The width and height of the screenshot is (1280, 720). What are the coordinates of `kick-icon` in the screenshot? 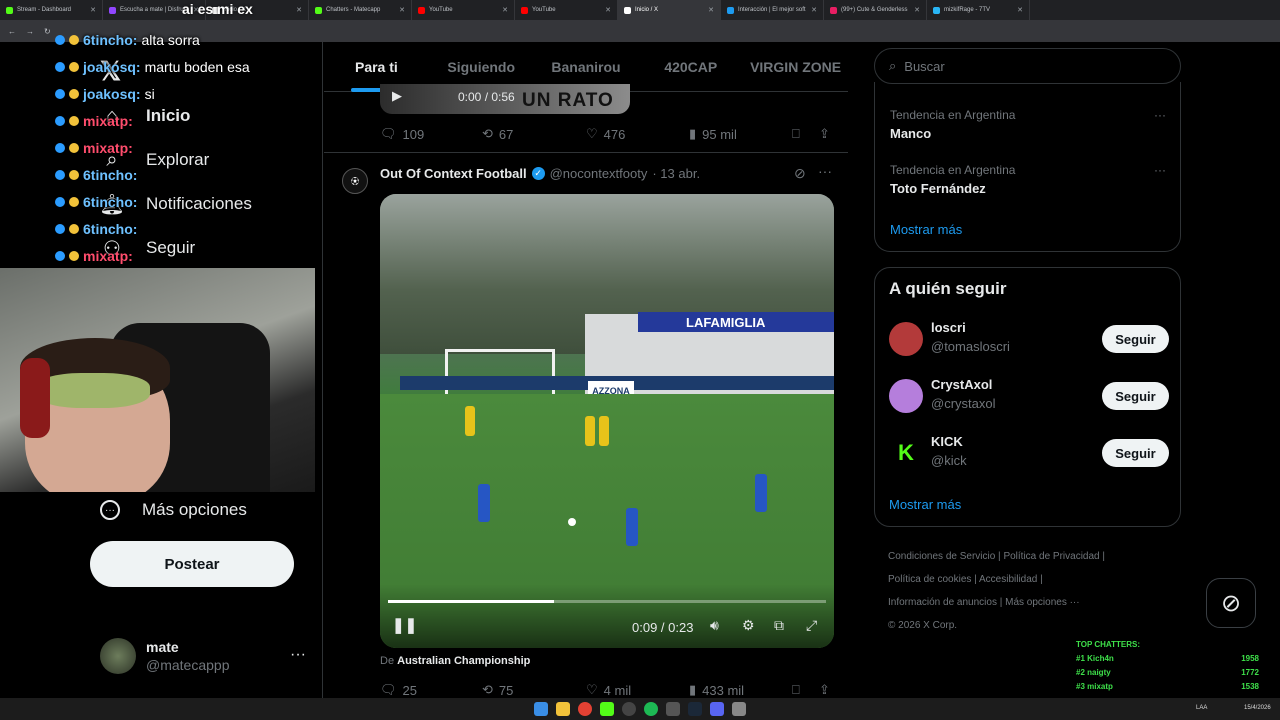 It's located at (607, 709).